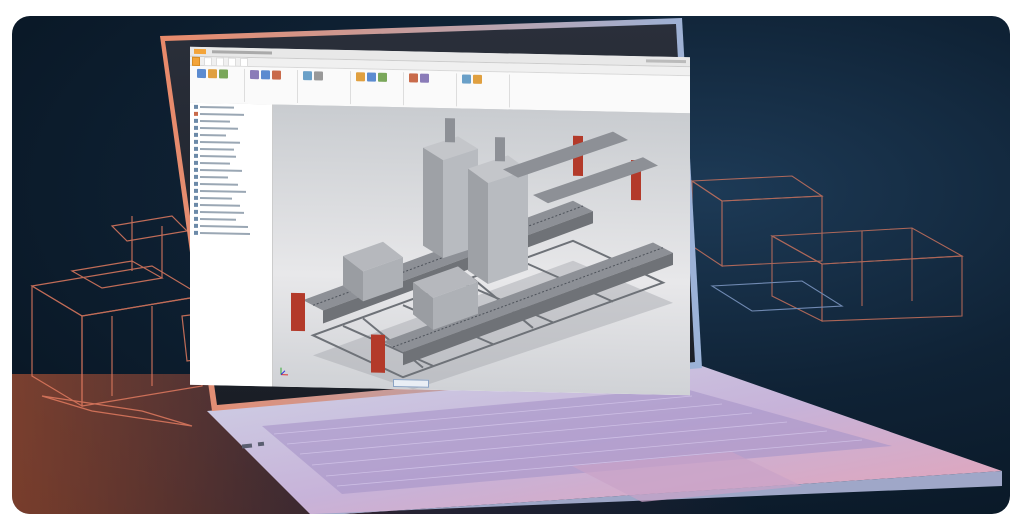 The width and height of the screenshot is (1024, 532). What do you see at coordinates (196, 61) in the screenshot?
I see `ribbon-tab-active` at bounding box center [196, 61].